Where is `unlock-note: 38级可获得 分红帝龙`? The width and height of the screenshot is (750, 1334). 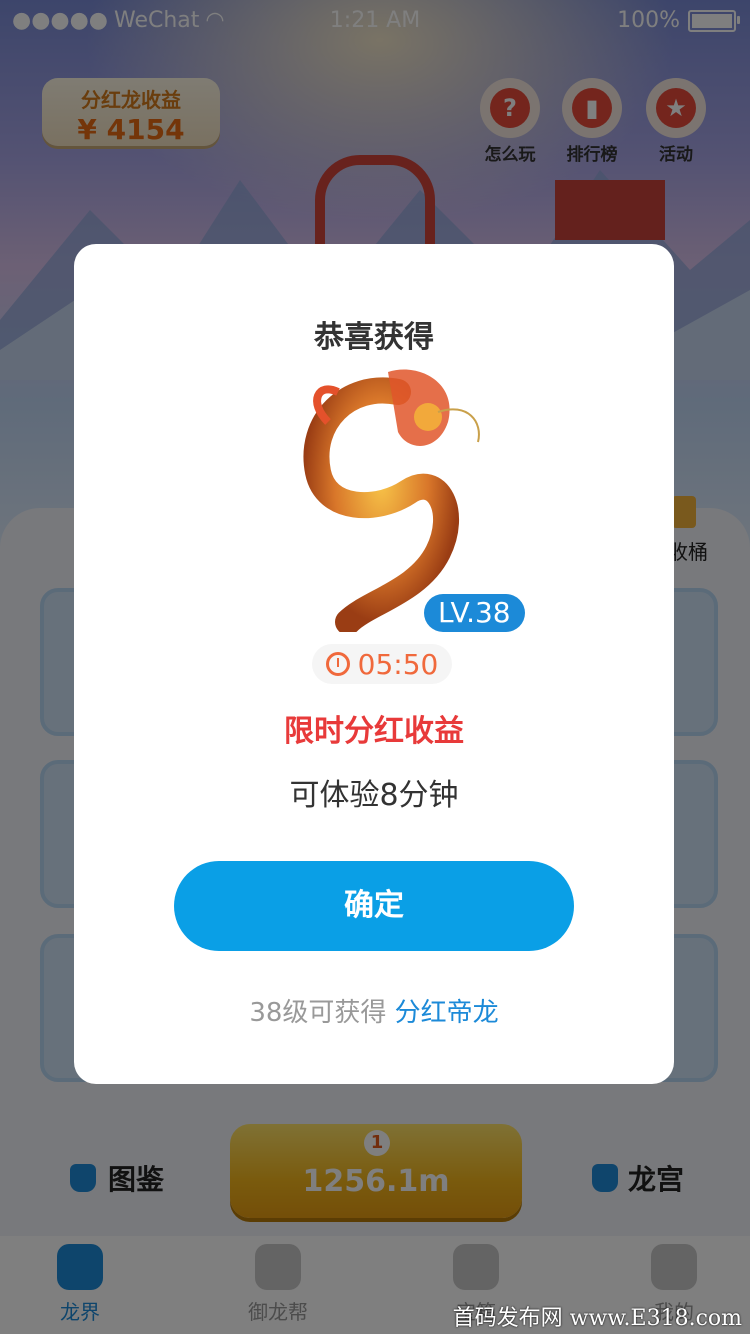 unlock-note: 38级可获得 分红帝龙 is located at coordinates (374, 1010).